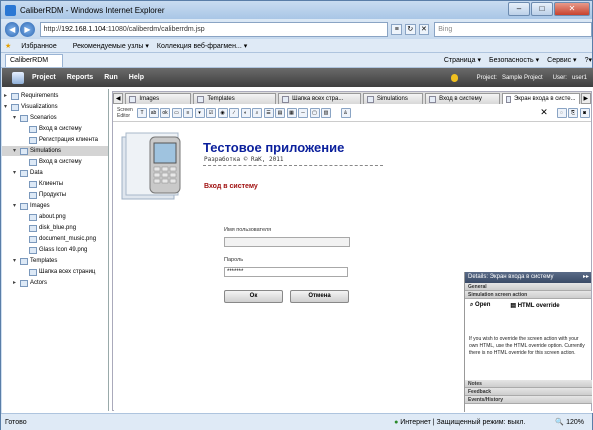  Describe the element at coordinates (60, 140) in the screenshot. I see `tree-item: Регистрация клиента` at that location.